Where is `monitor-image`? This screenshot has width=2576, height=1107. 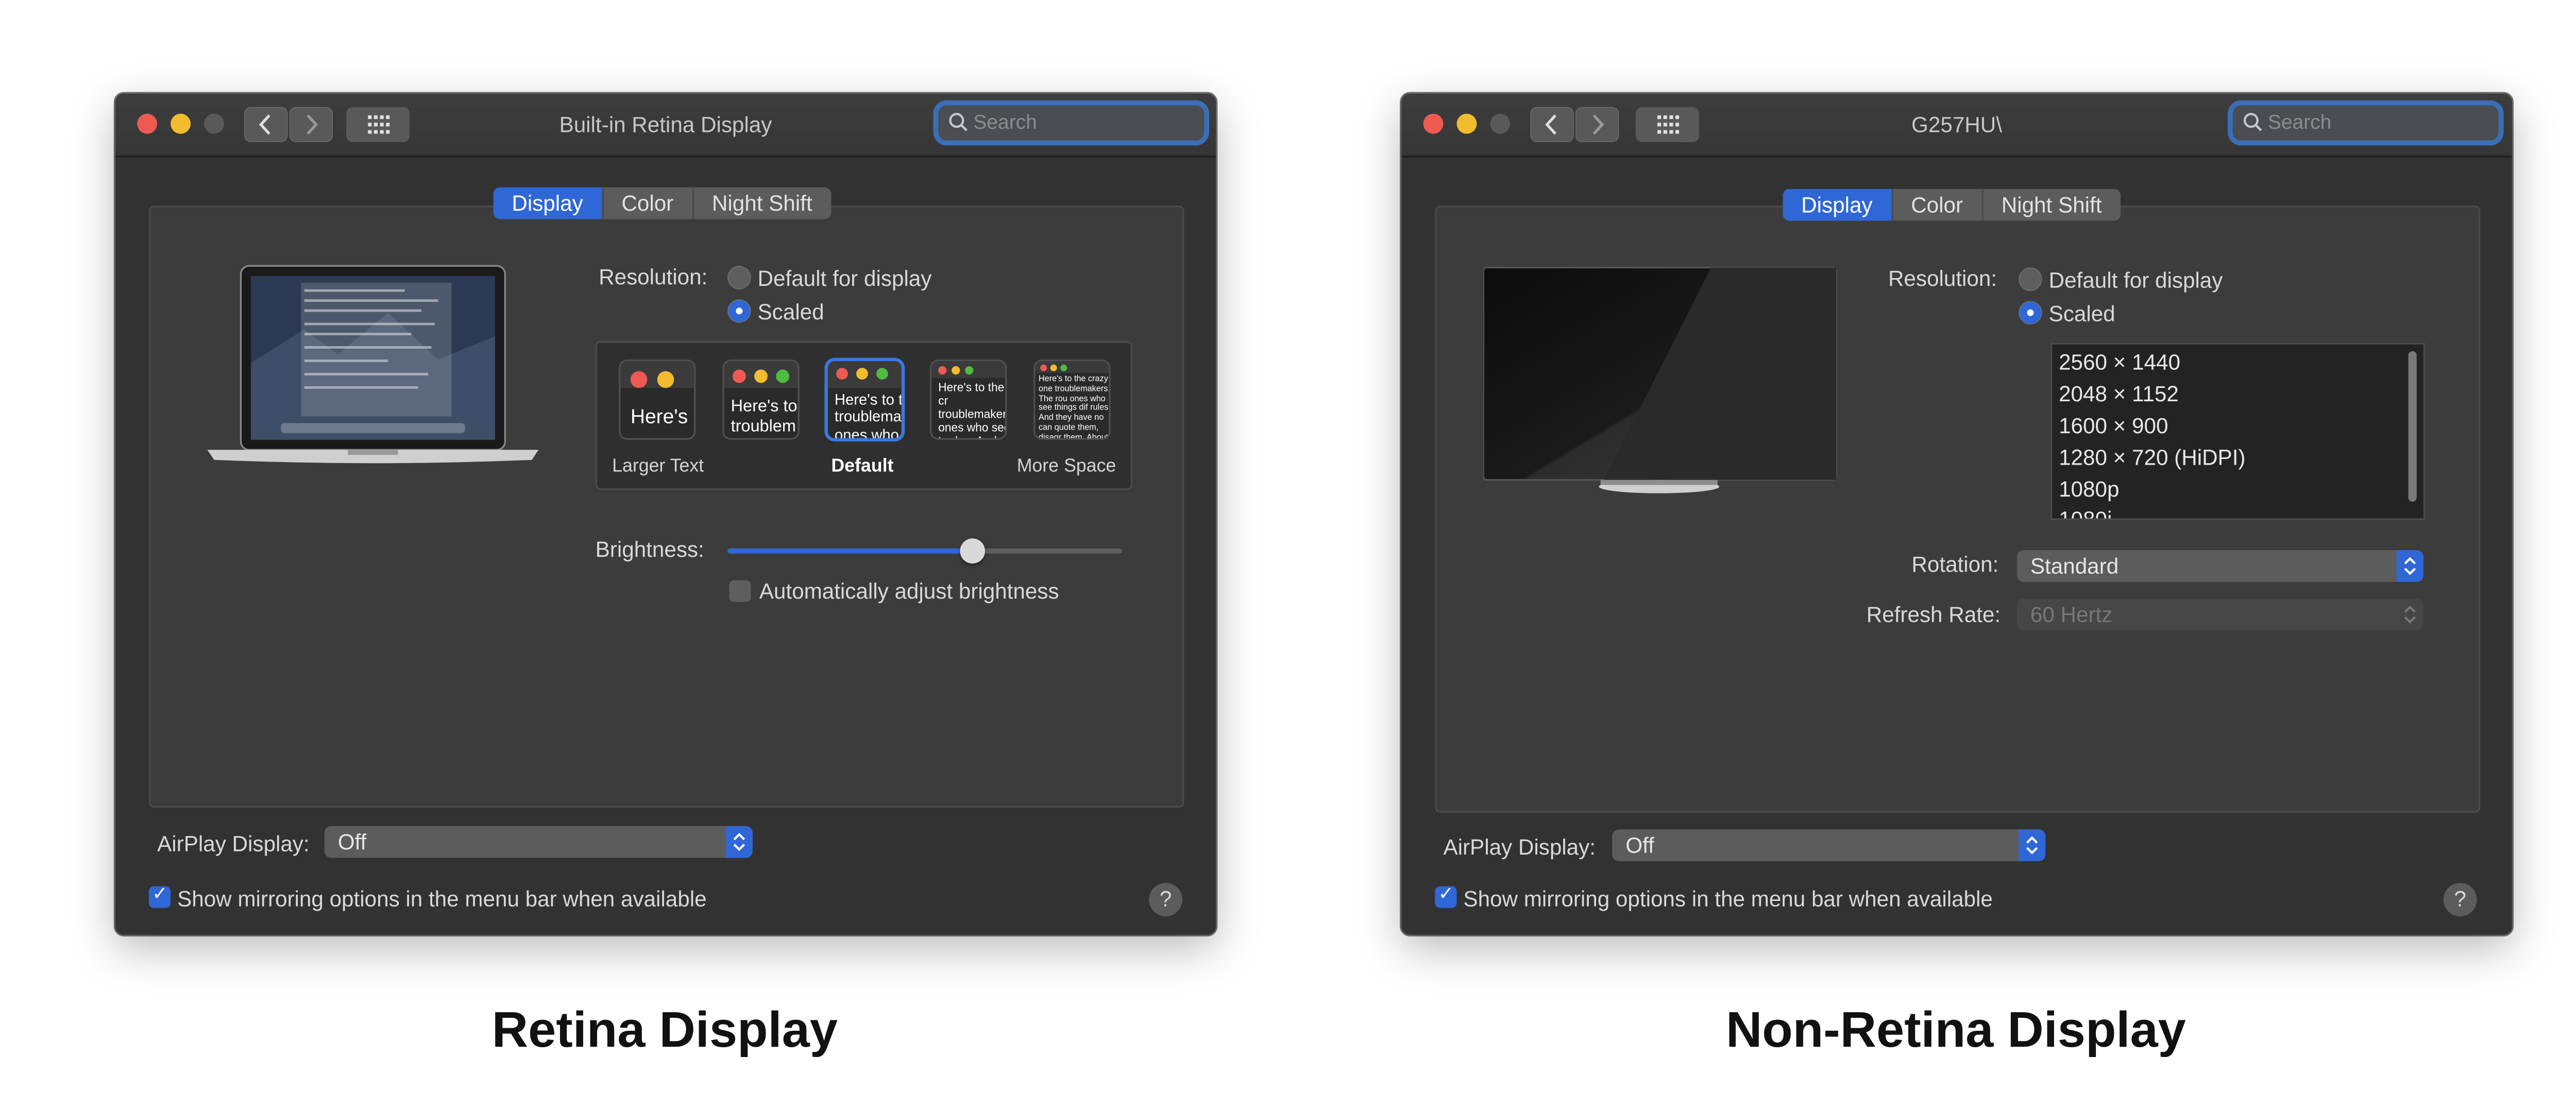
monitor-image is located at coordinates (1660, 379).